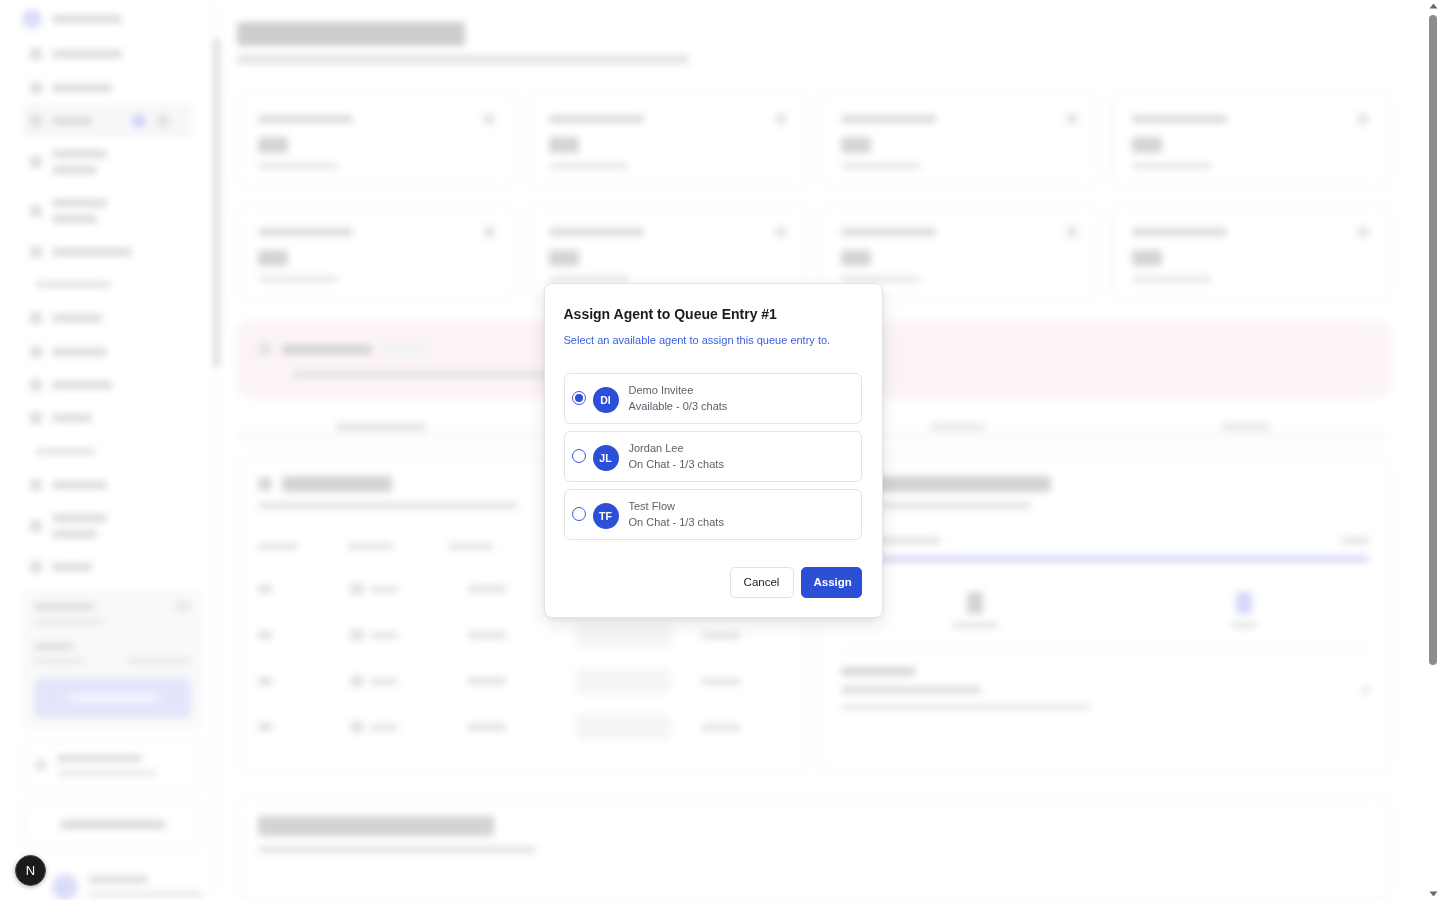  I want to click on dev-tools-button: N, so click(30, 870).